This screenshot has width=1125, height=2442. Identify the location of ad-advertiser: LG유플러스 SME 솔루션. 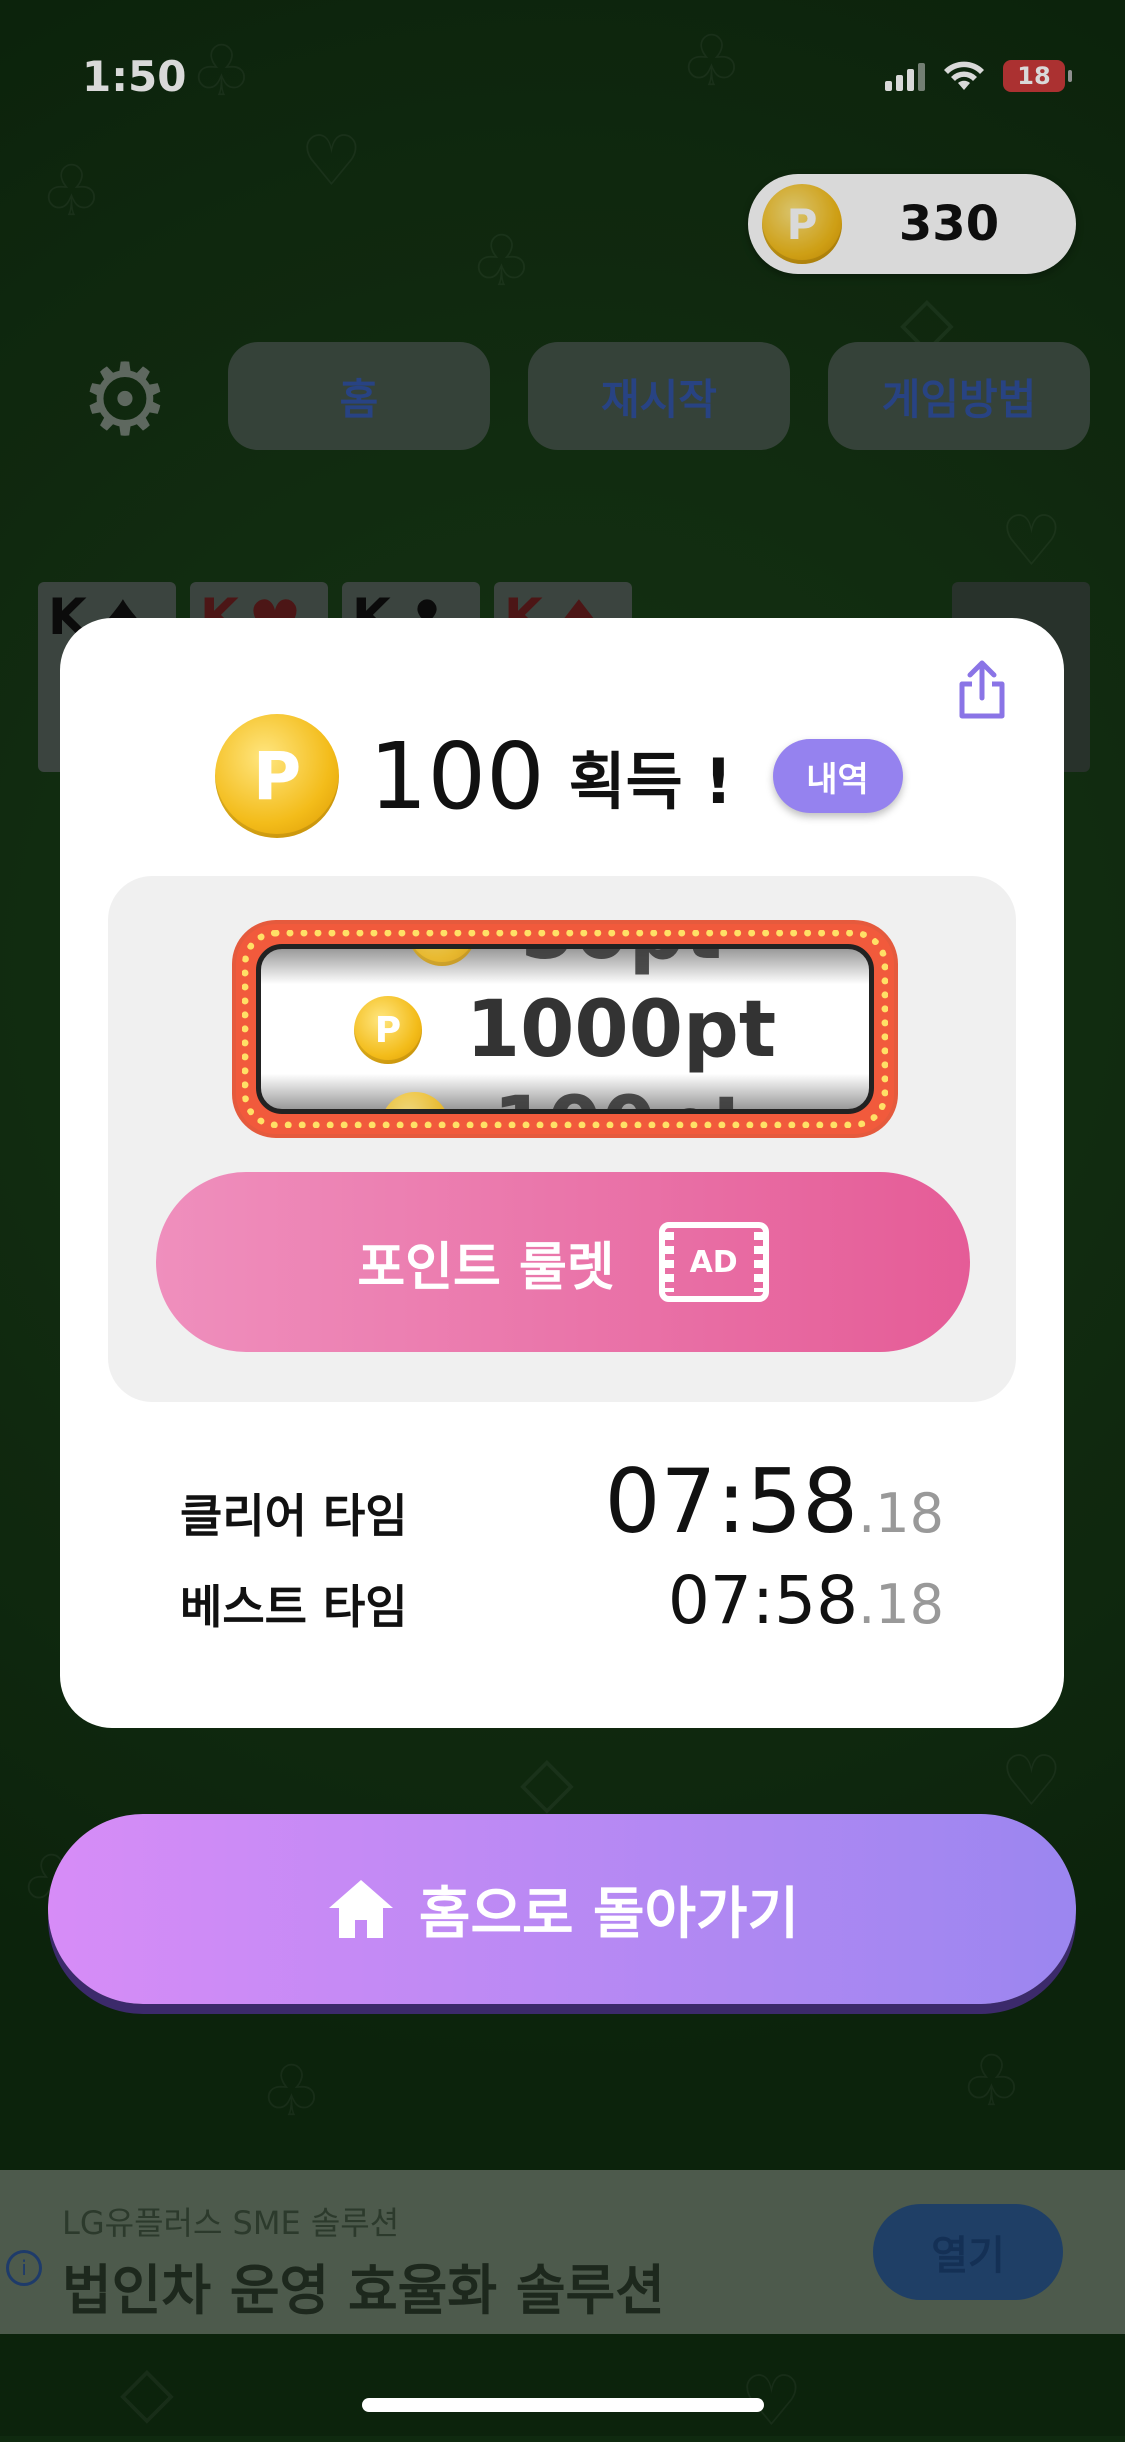
(231, 2223).